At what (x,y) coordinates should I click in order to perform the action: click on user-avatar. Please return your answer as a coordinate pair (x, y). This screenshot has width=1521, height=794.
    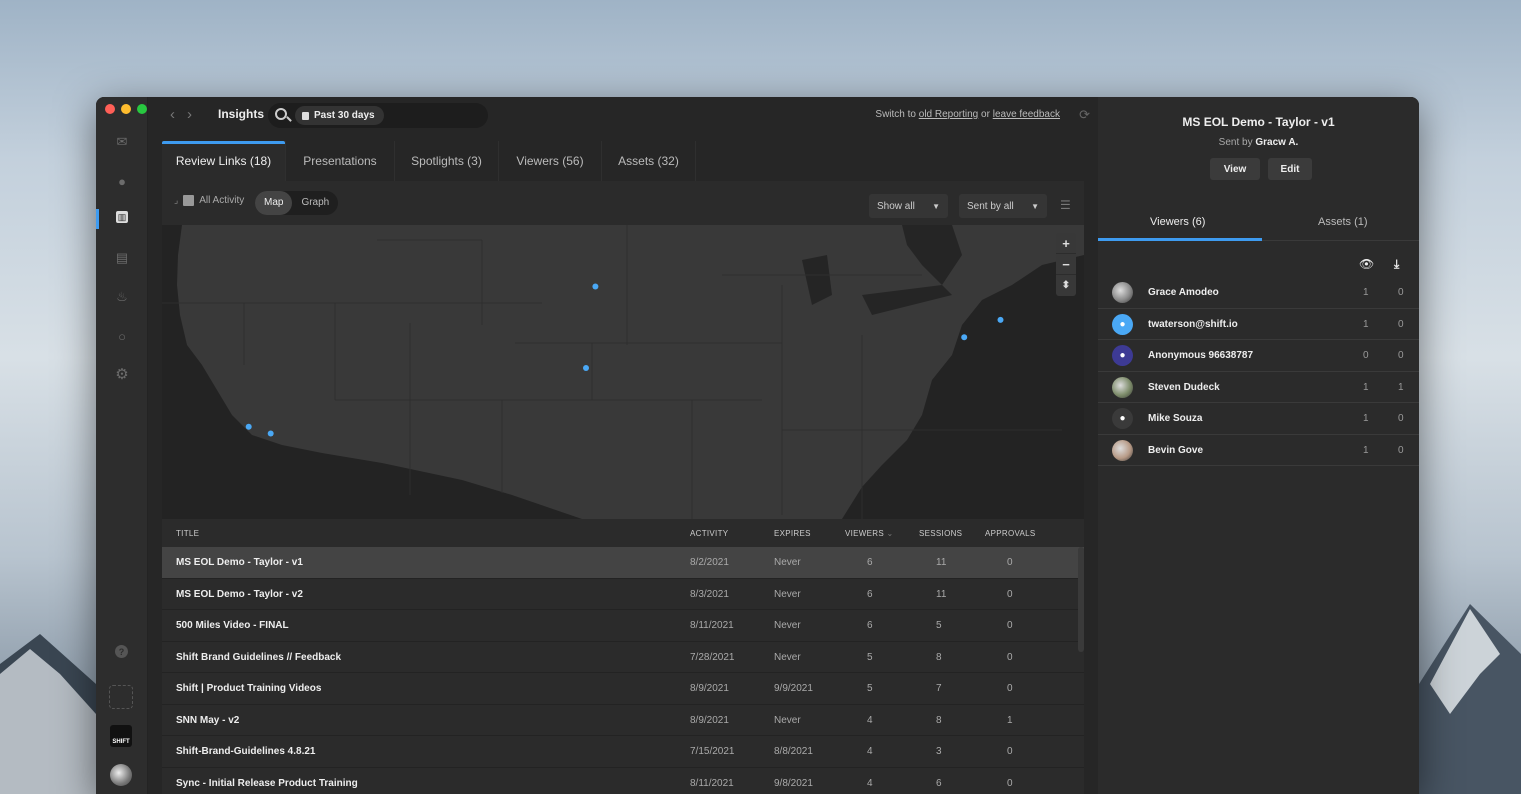
    Looking at the image, I should click on (121, 775).